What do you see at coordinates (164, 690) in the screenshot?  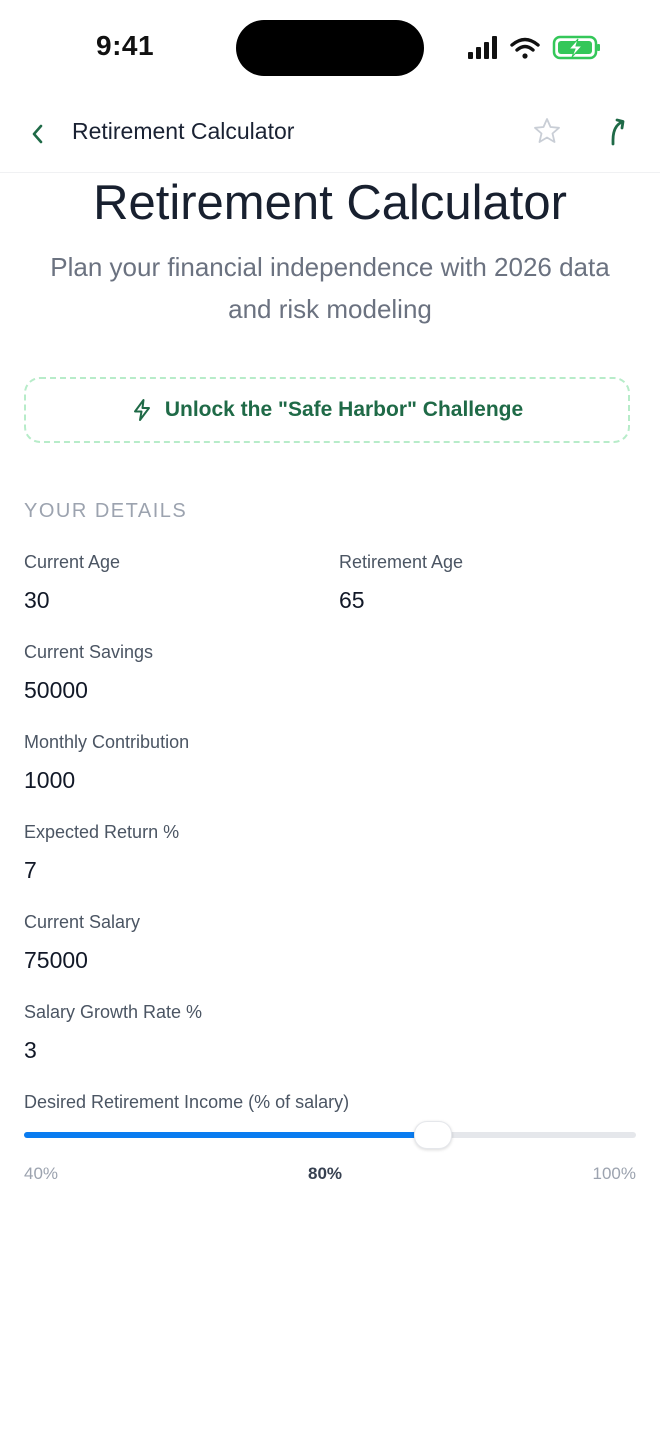 I see `current-savings-input` at bounding box center [164, 690].